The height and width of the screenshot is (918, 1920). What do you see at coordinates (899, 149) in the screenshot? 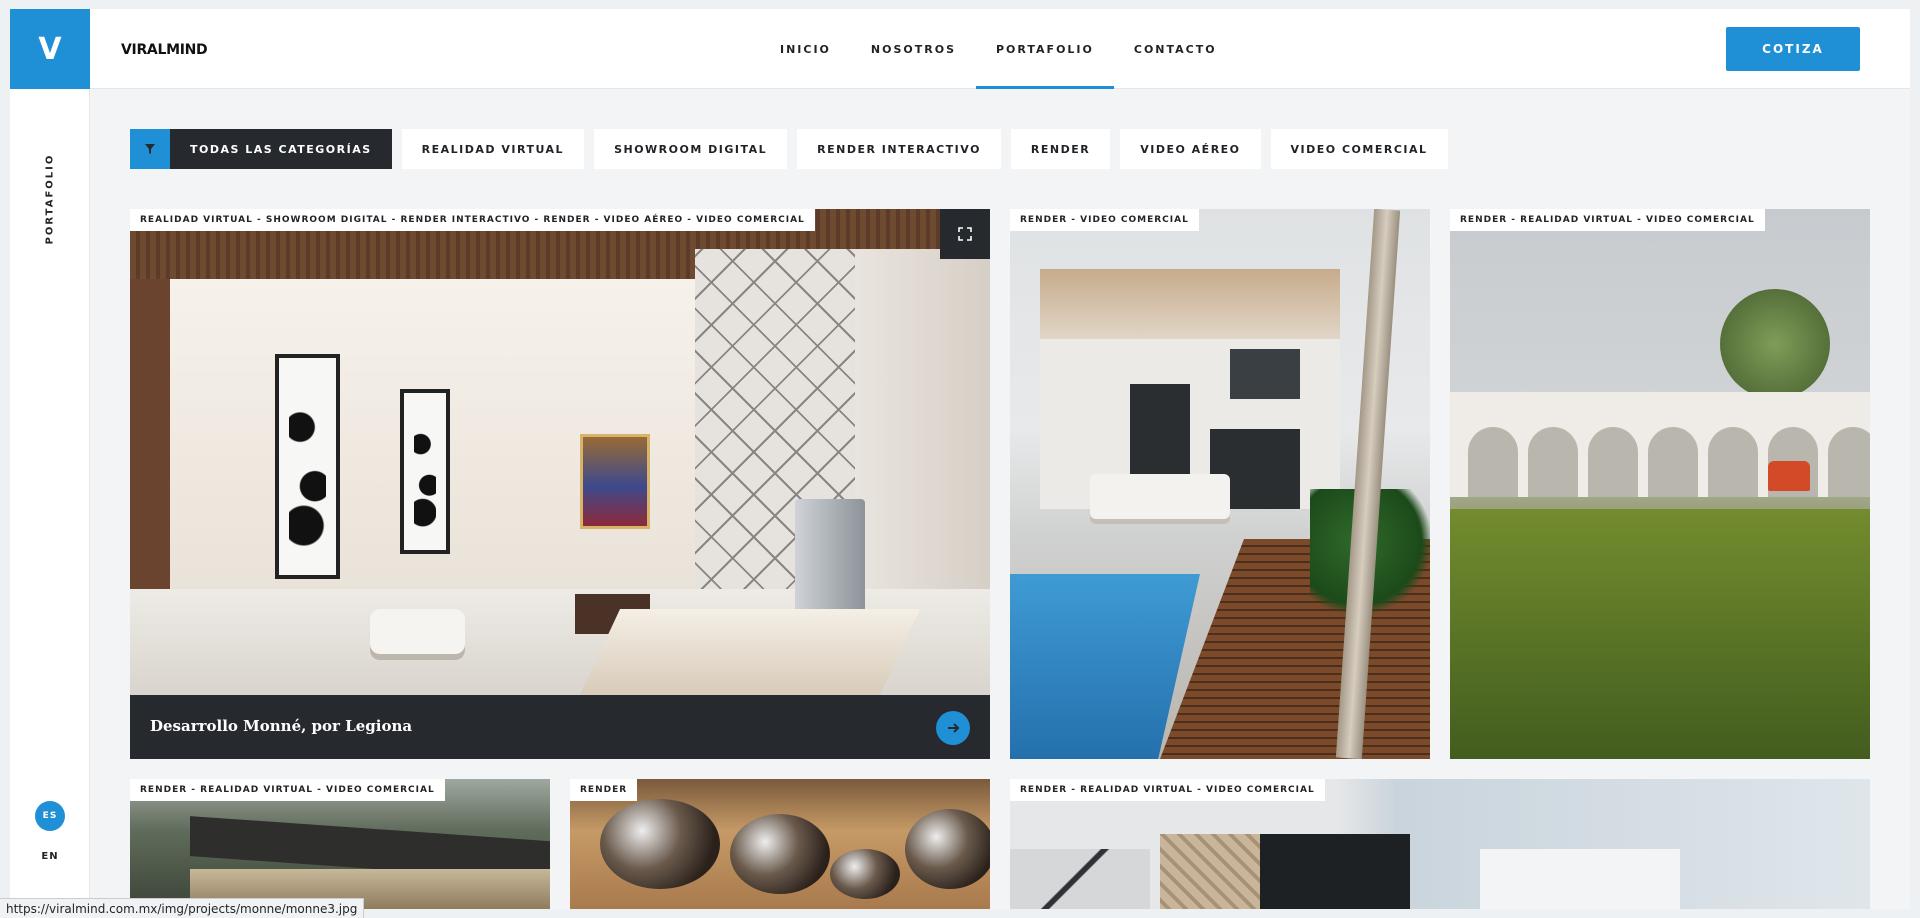
I see `filter-render-interactivo: RENDER INTERACTIVO` at bounding box center [899, 149].